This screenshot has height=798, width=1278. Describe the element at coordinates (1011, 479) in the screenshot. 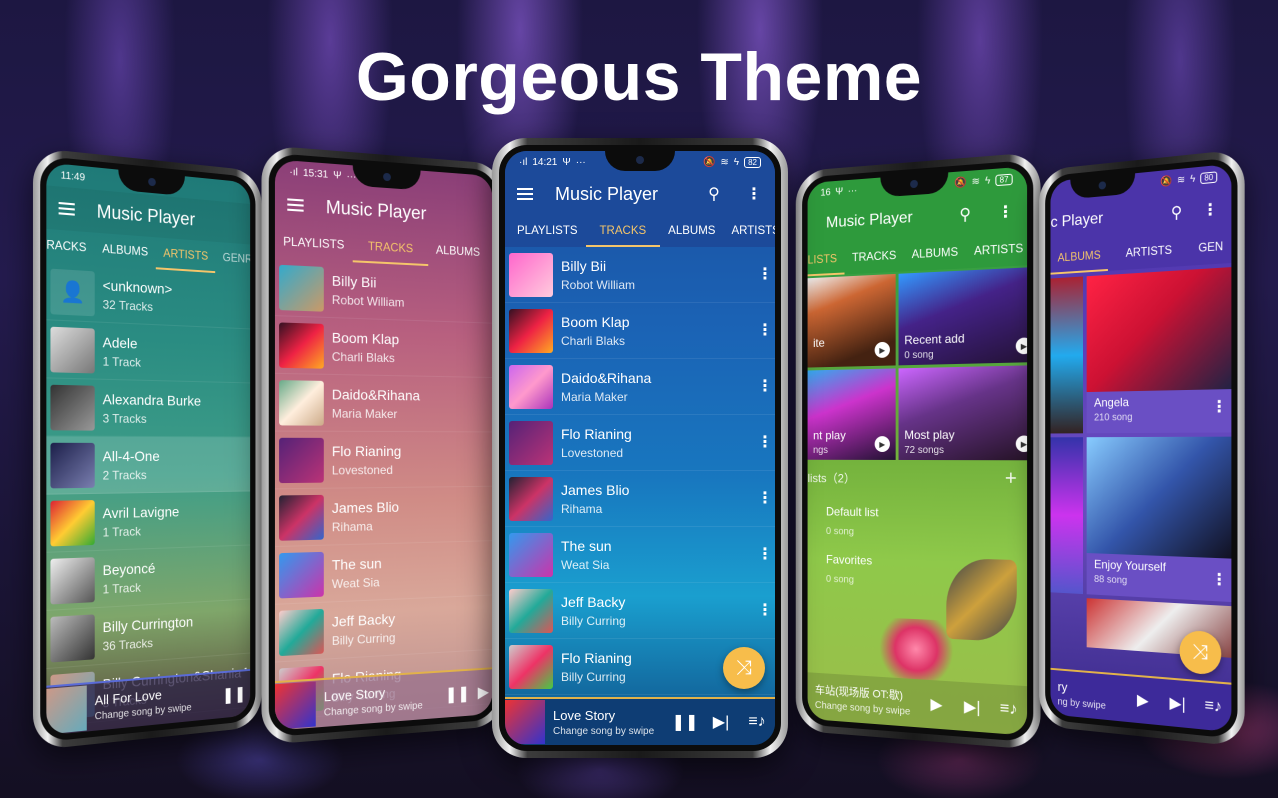

I see `add-playlist-button: +` at that location.